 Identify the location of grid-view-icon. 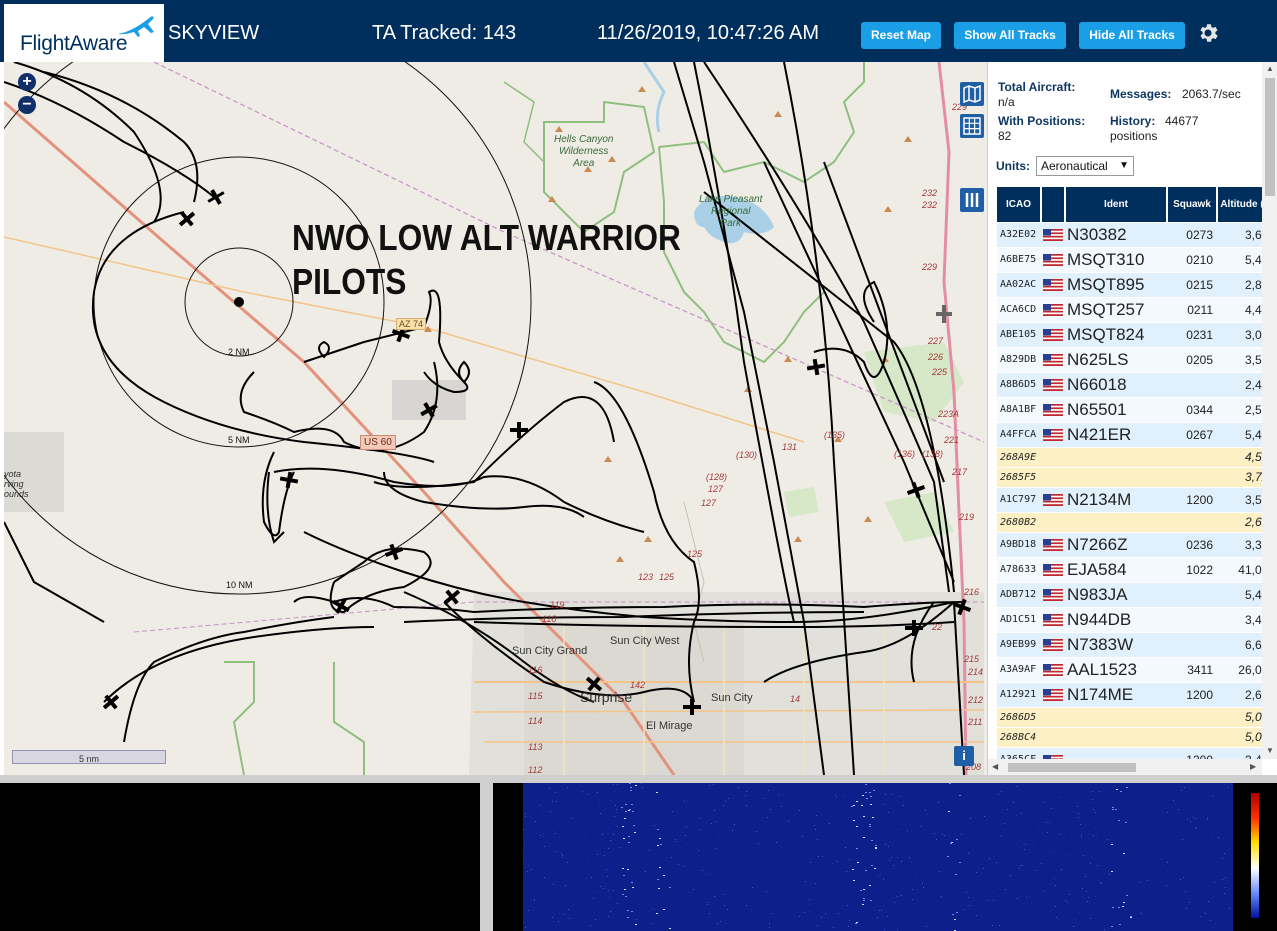
(972, 126).